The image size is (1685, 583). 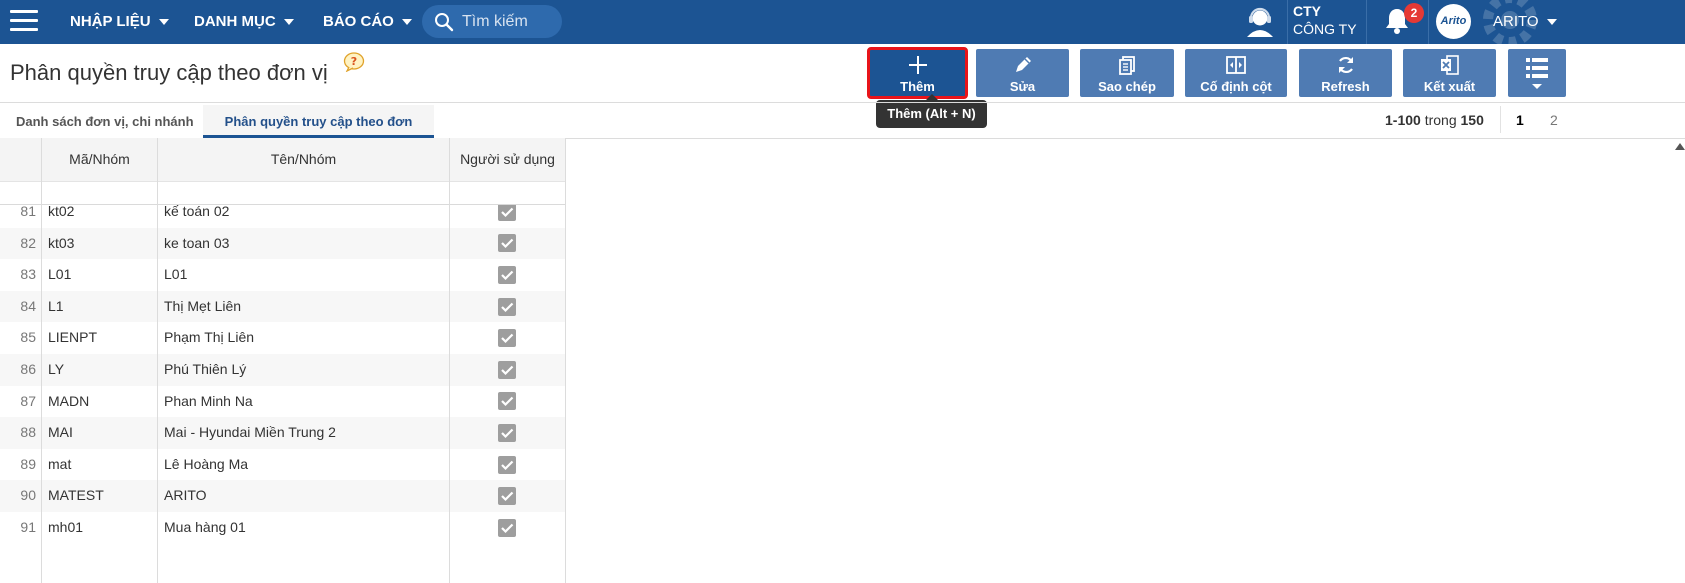 I want to click on tab-unit-permissions: Phân quyền truy cập theo đơn vị, so click(x=318, y=133).